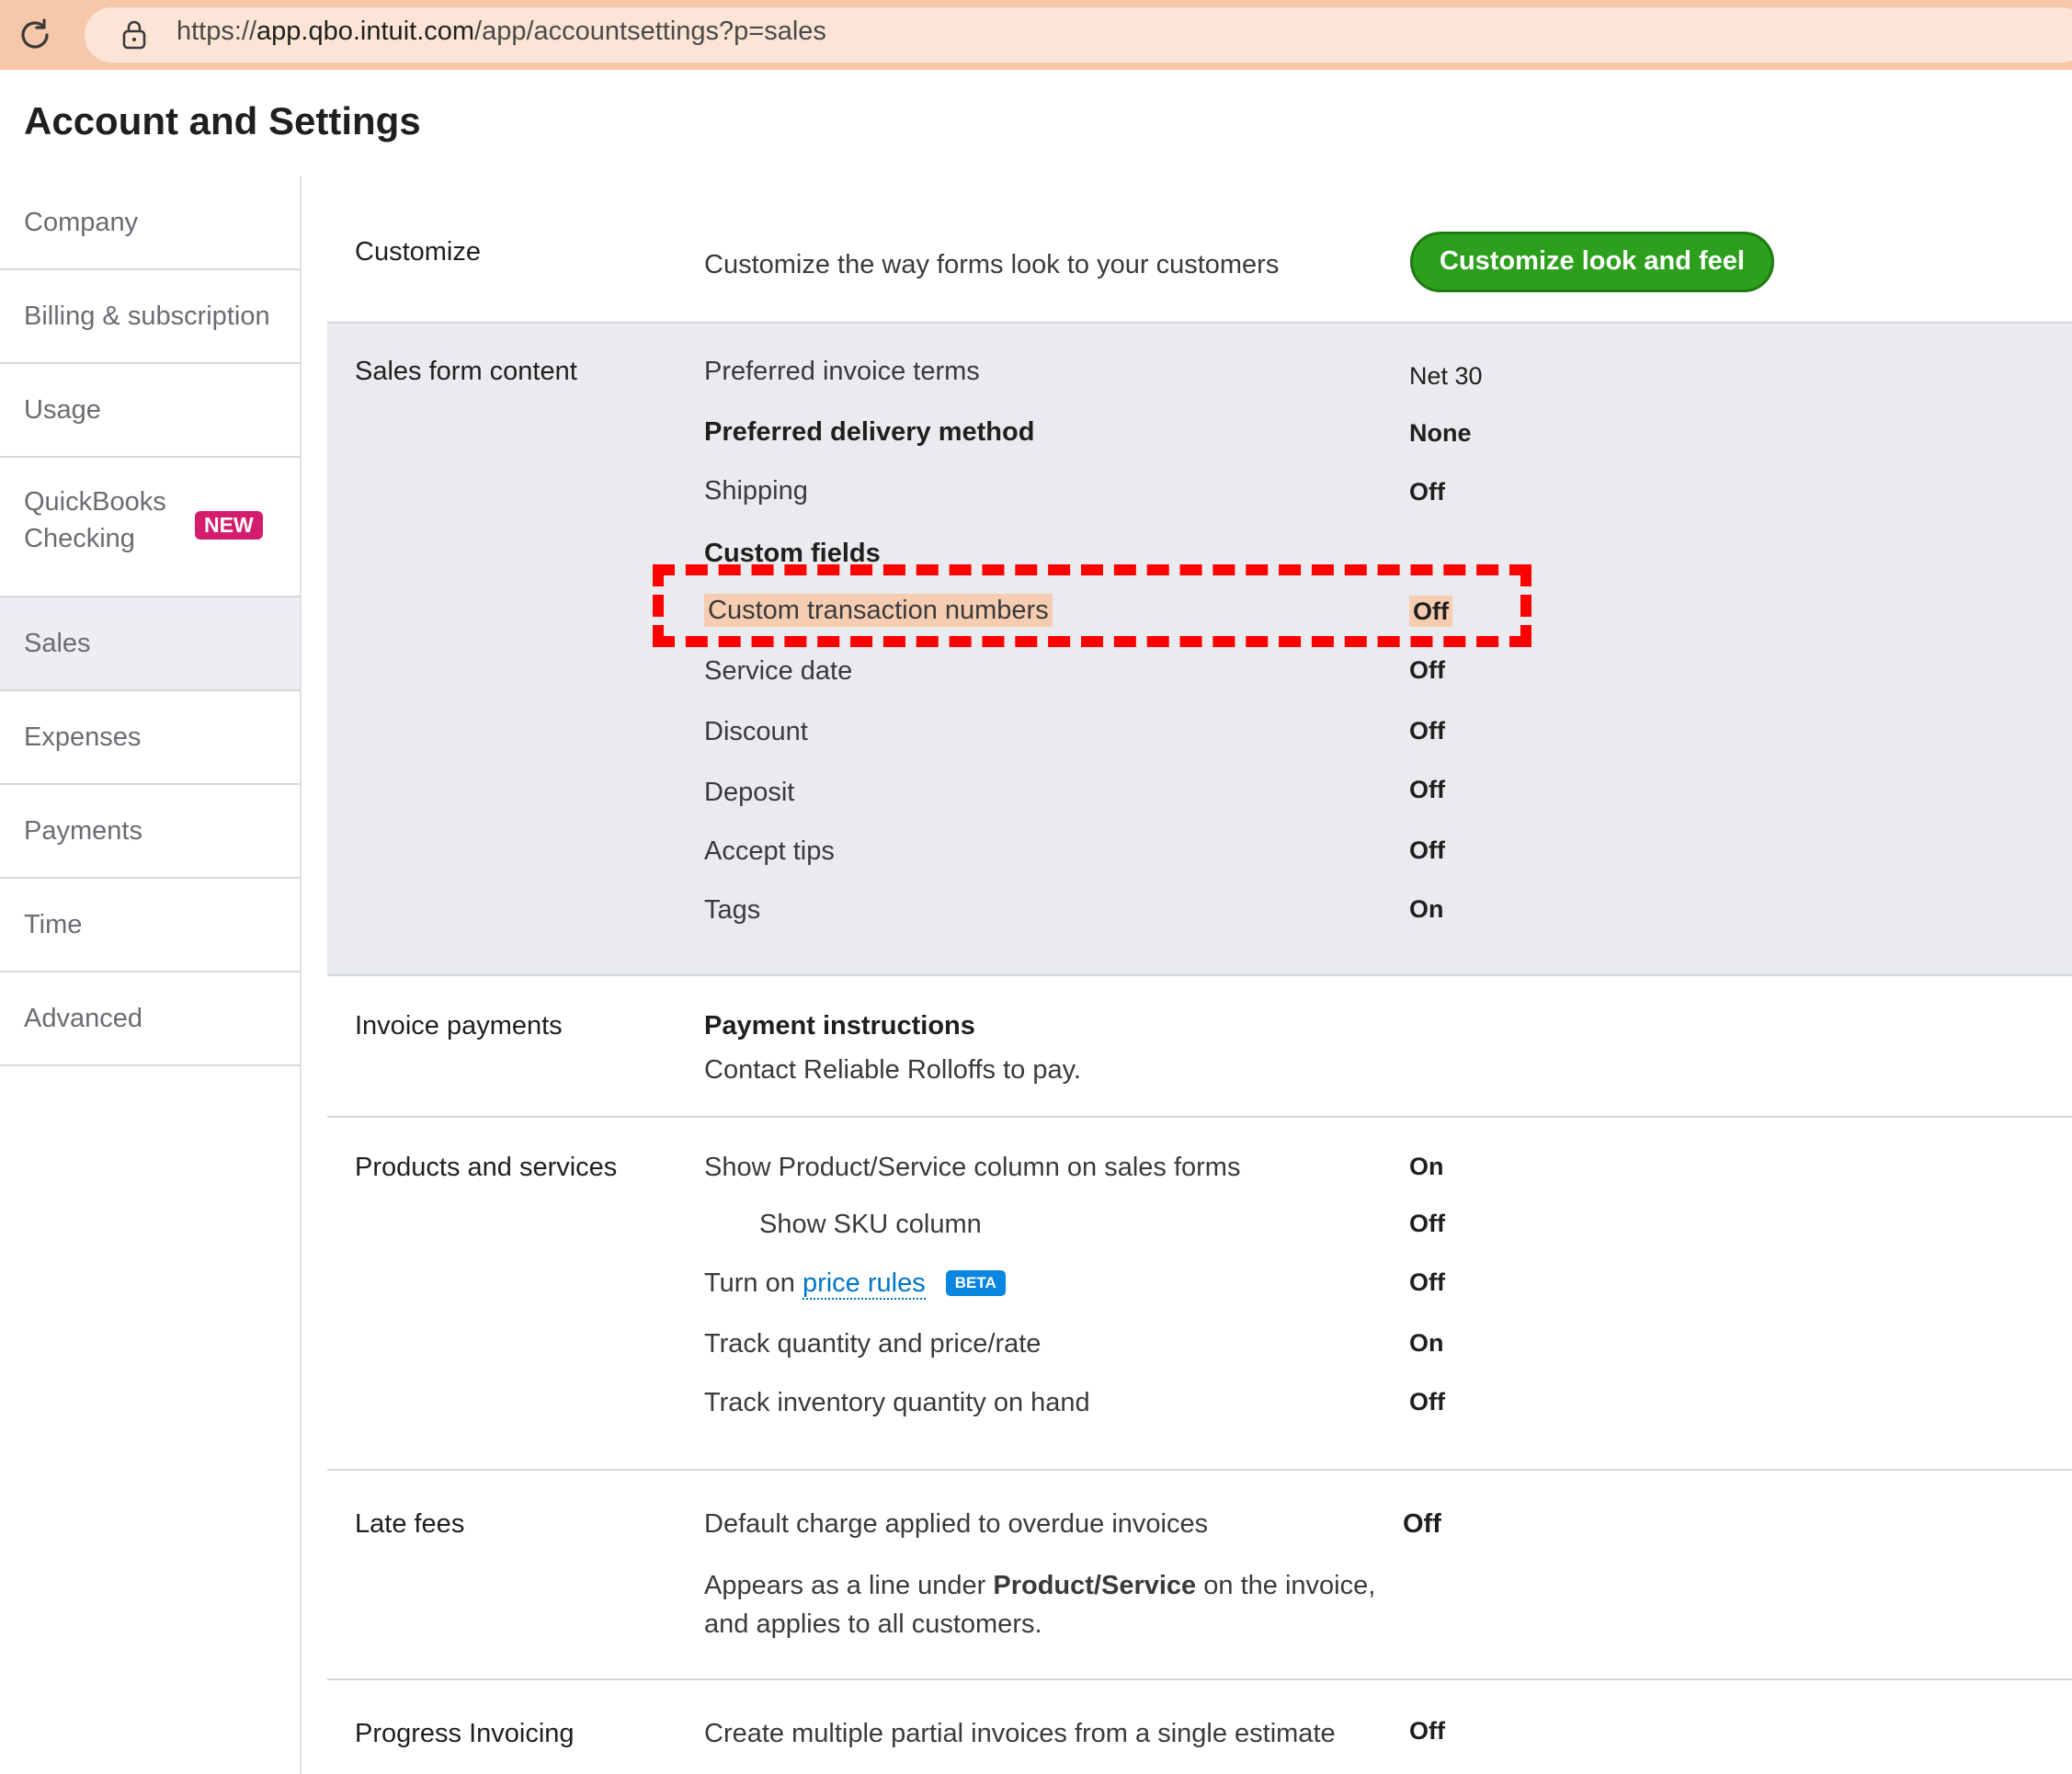 The image size is (2072, 1774). Describe the element at coordinates (1427, 492) in the screenshot. I see `shipping-value: Off` at that location.